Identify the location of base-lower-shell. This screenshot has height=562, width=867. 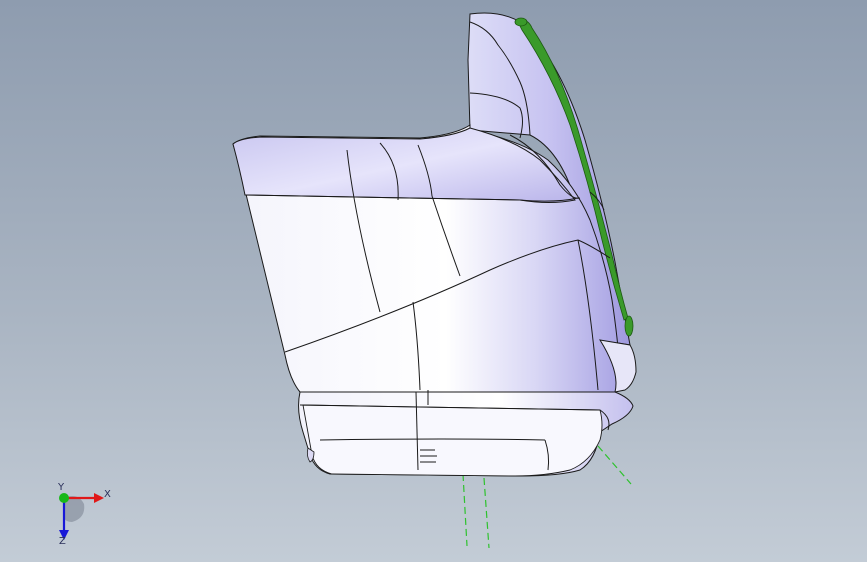
(452, 440).